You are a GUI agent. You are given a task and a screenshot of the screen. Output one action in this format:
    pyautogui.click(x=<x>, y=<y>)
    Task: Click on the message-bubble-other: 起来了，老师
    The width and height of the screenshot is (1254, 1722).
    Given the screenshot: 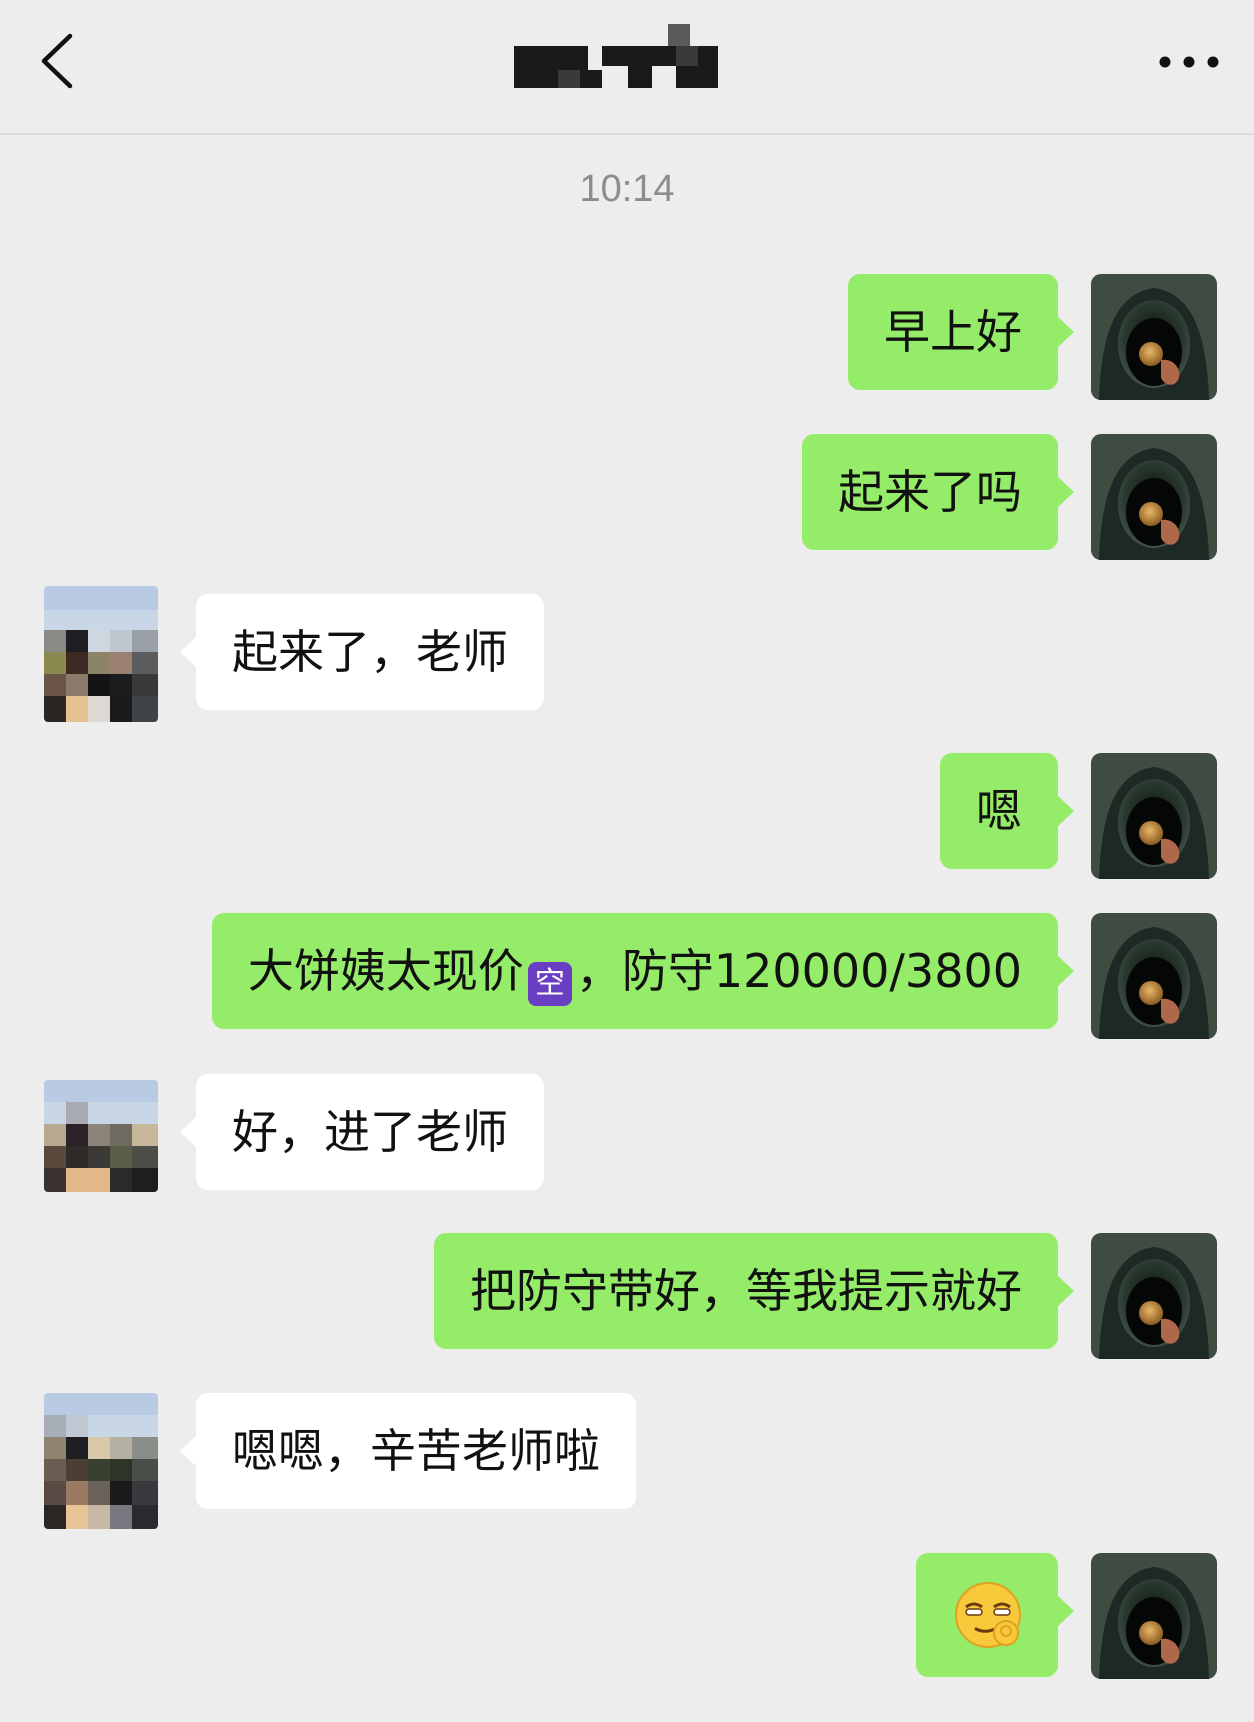 What is the action you would take?
    pyautogui.click(x=362, y=652)
    